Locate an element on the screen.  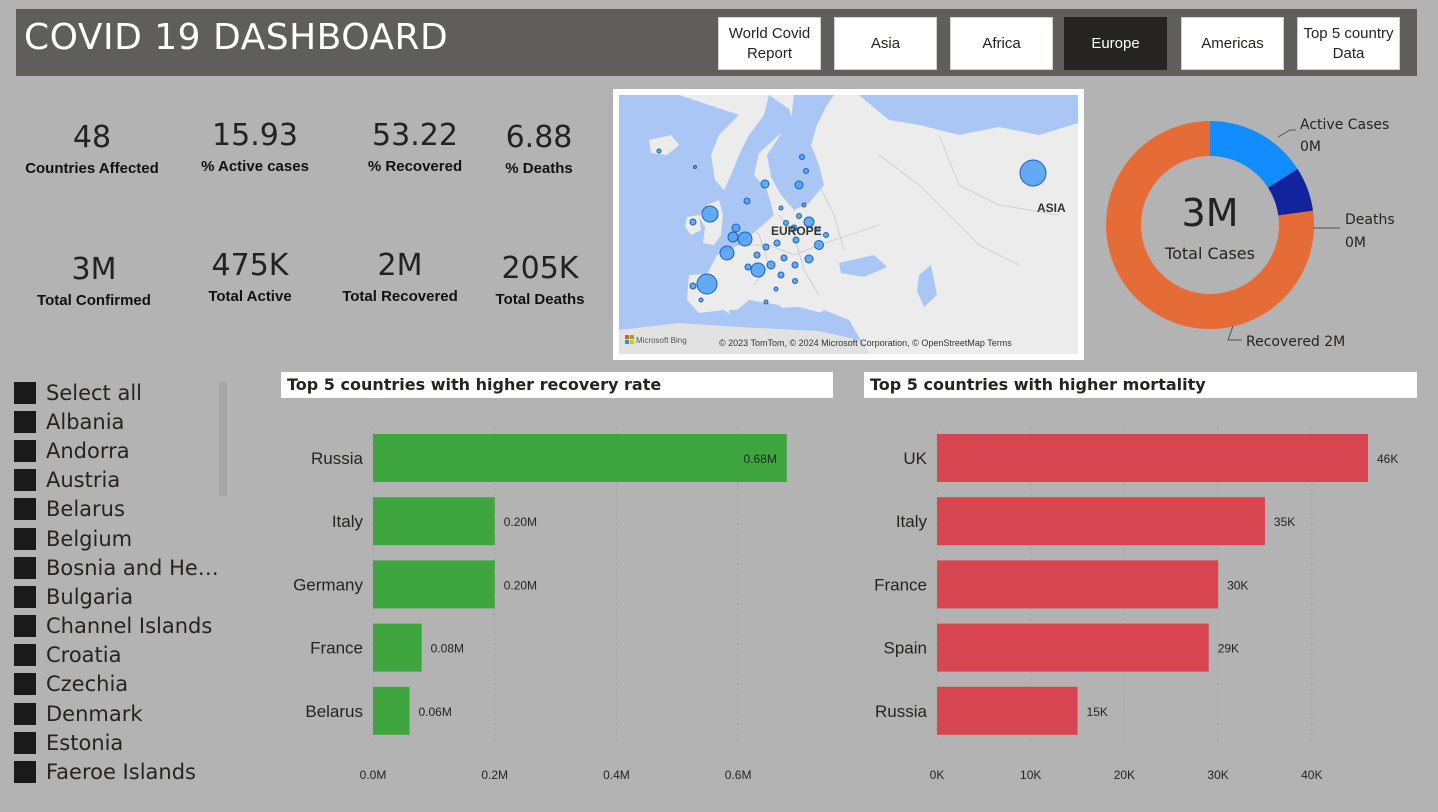
slicer-item: Denmark is located at coordinates (121, 713).